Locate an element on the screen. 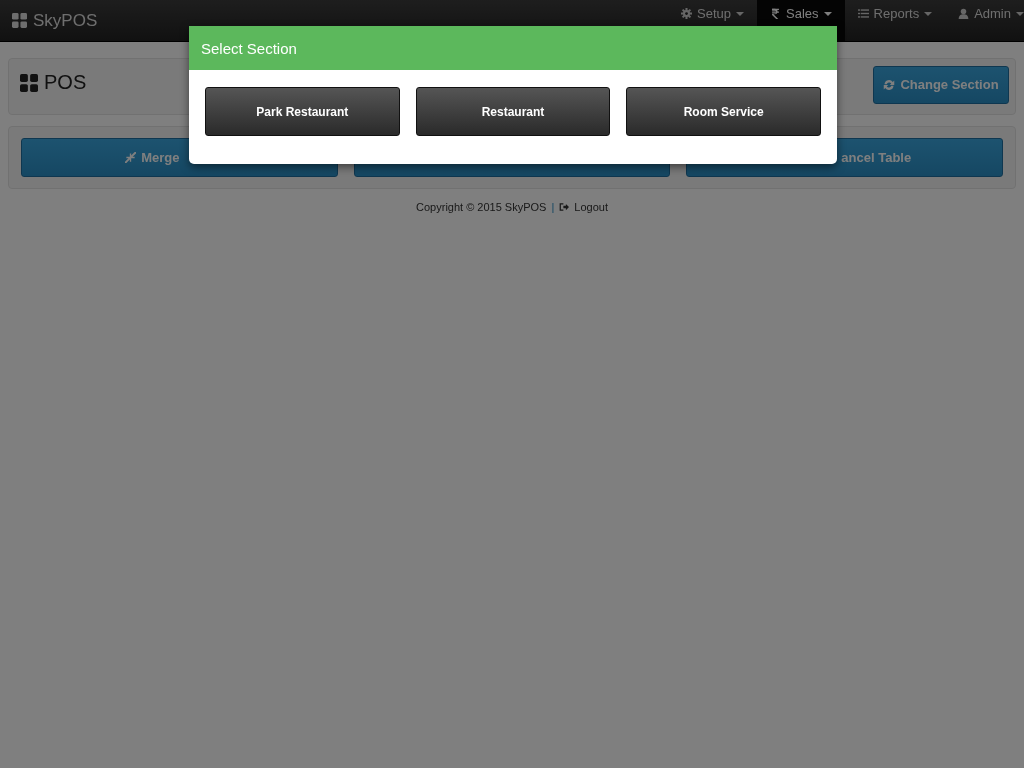 This screenshot has height=768, width=1024. nav-menu-item: Admin is located at coordinates (984, 20).